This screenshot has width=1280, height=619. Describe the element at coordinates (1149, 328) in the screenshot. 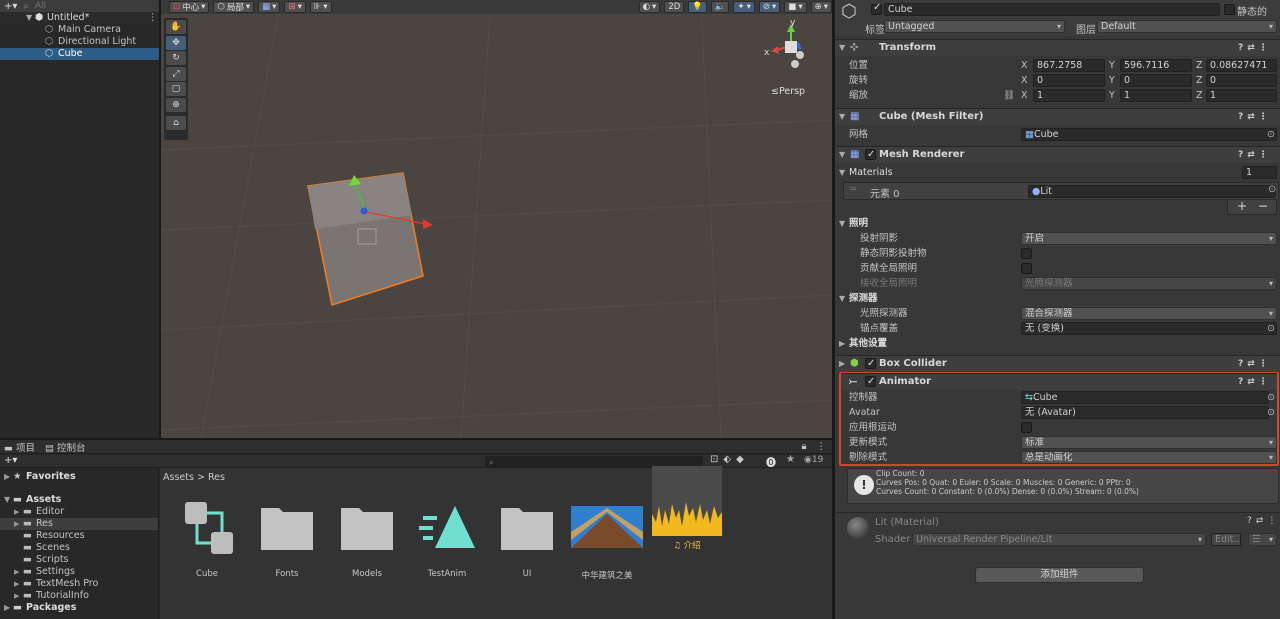

I see `anchor-override-field: 无 (变换)` at that location.